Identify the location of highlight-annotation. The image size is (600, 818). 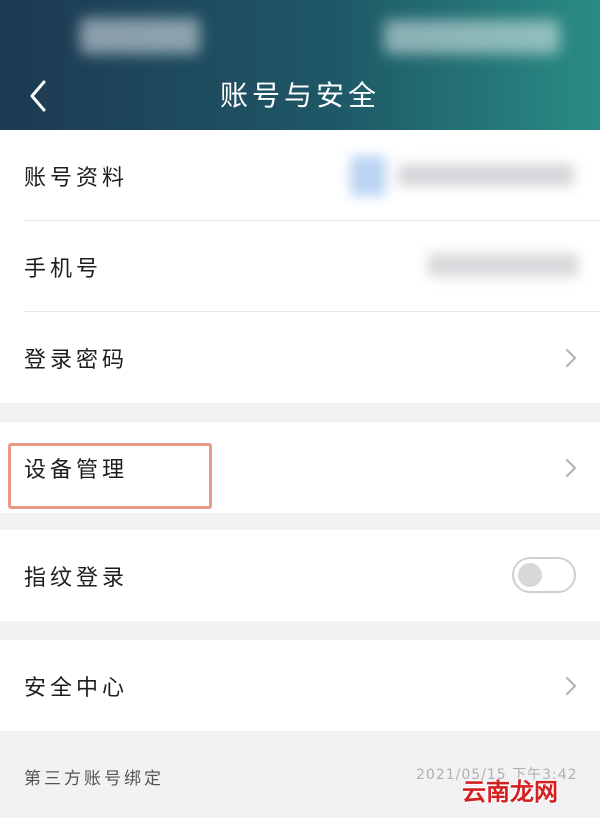
(110, 476).